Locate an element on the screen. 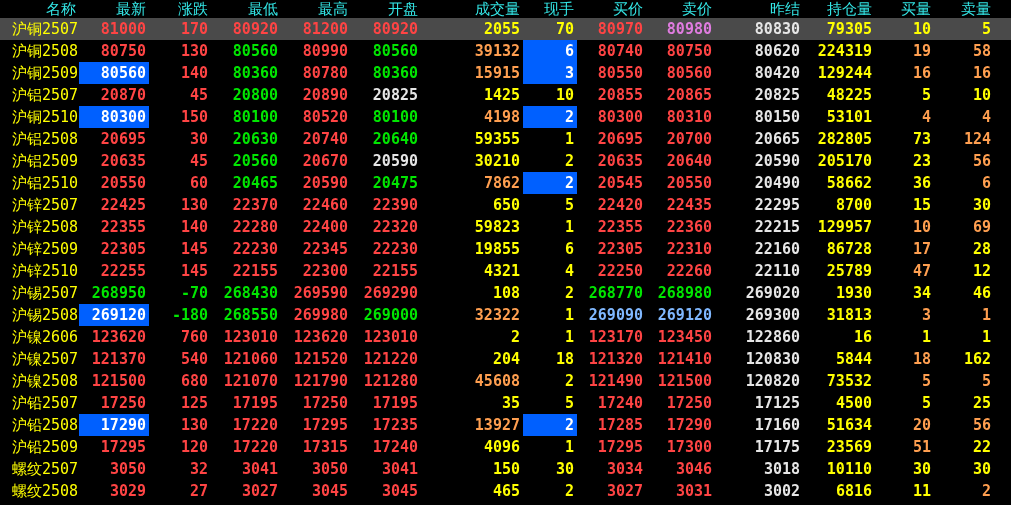  table-cell: 70 is located at coordinates (564, 29).